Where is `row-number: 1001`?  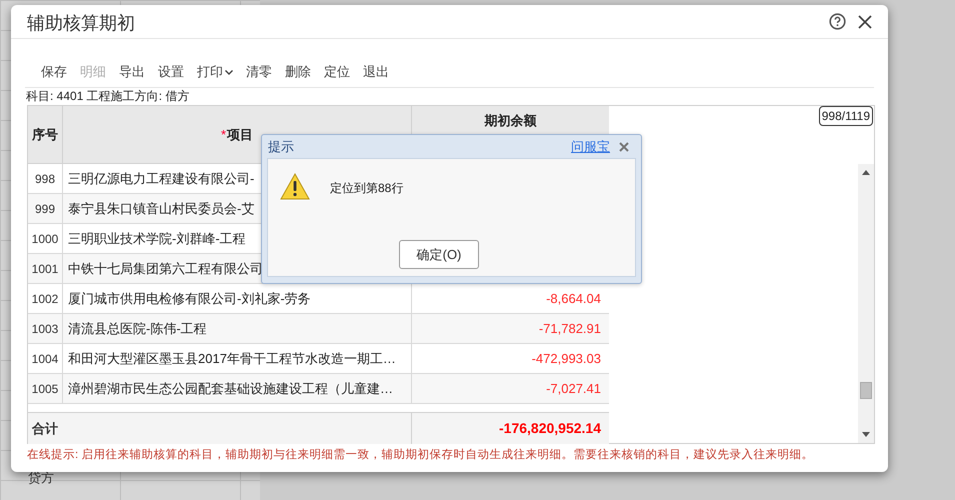 row-number: 1001 is located at coordinates (45, 268).